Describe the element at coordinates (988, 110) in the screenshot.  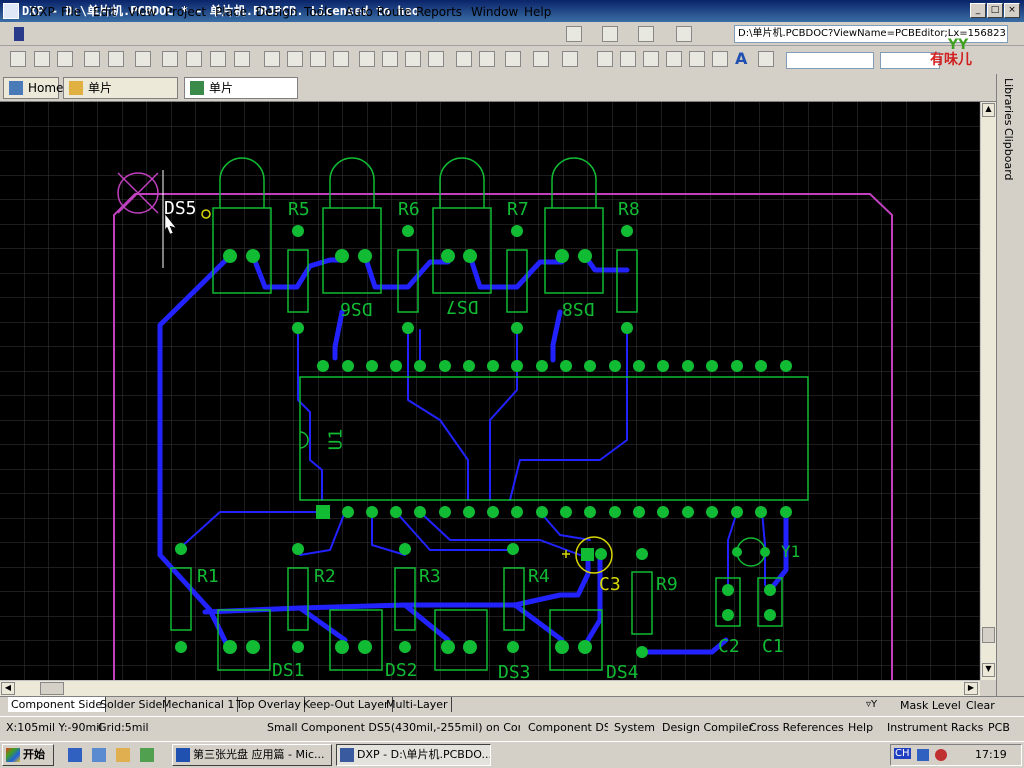
I see `scroll-up-icon: ▲` at that location.